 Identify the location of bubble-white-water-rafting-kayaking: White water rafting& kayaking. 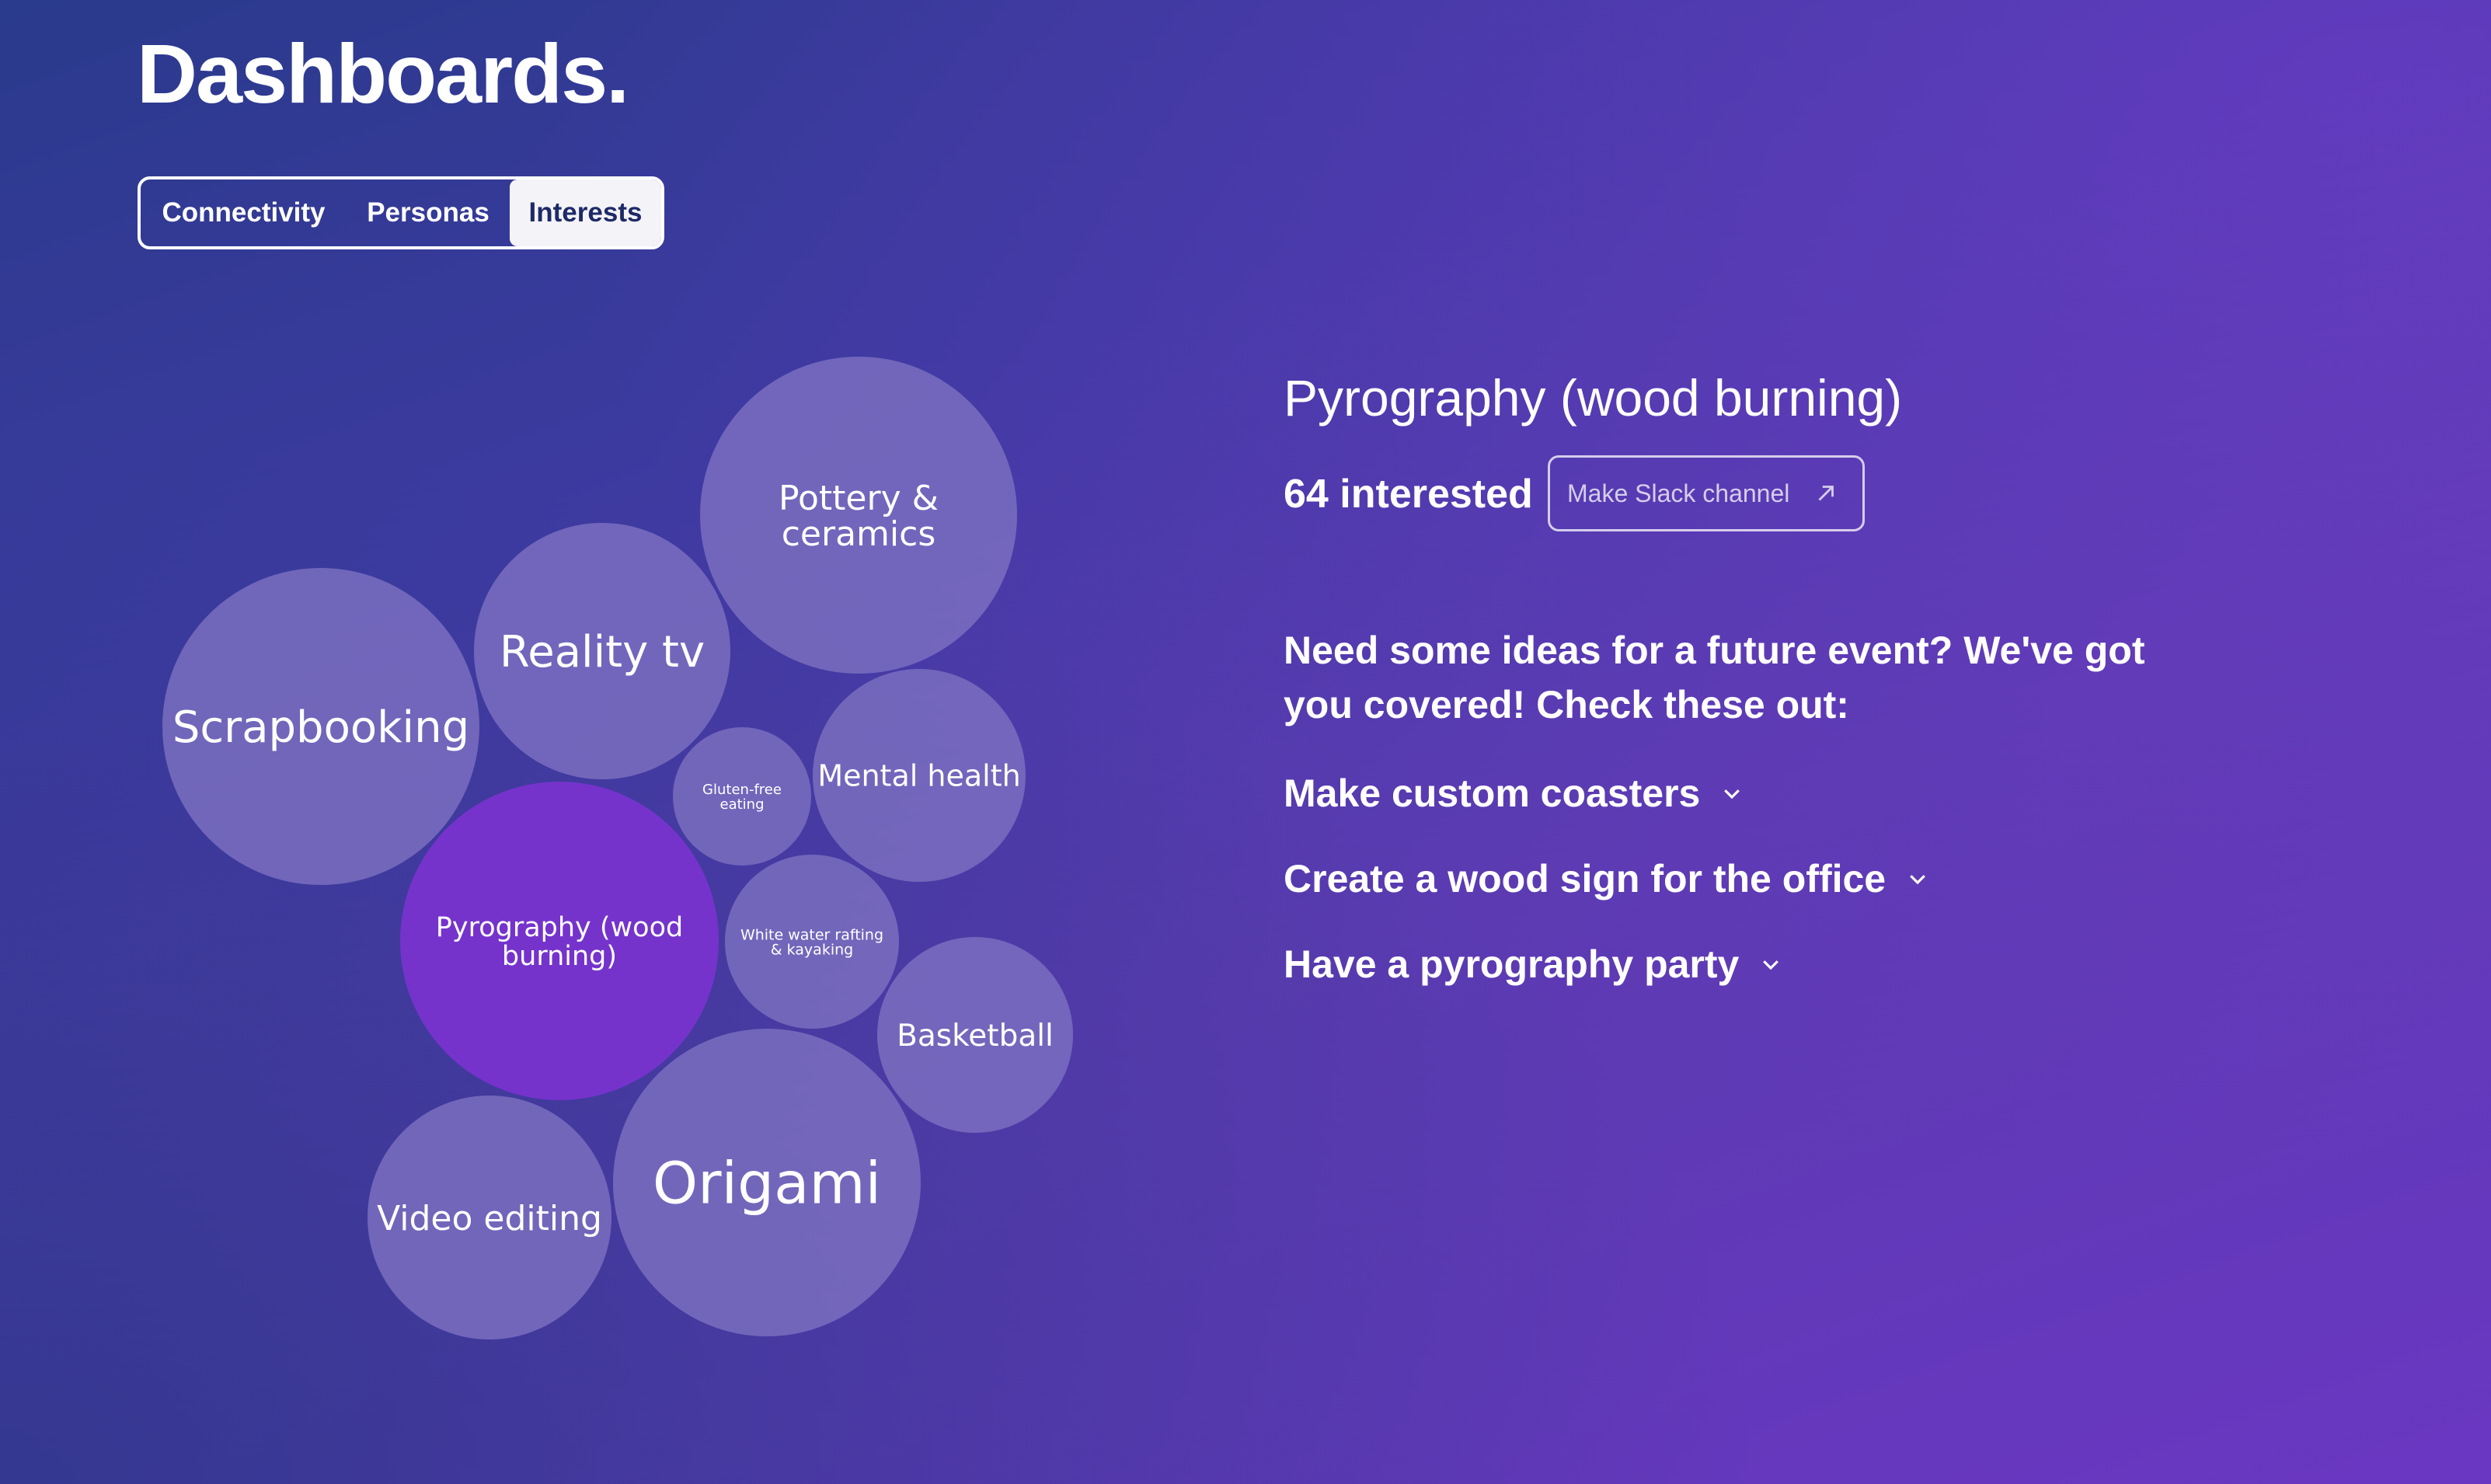
(812, 942).